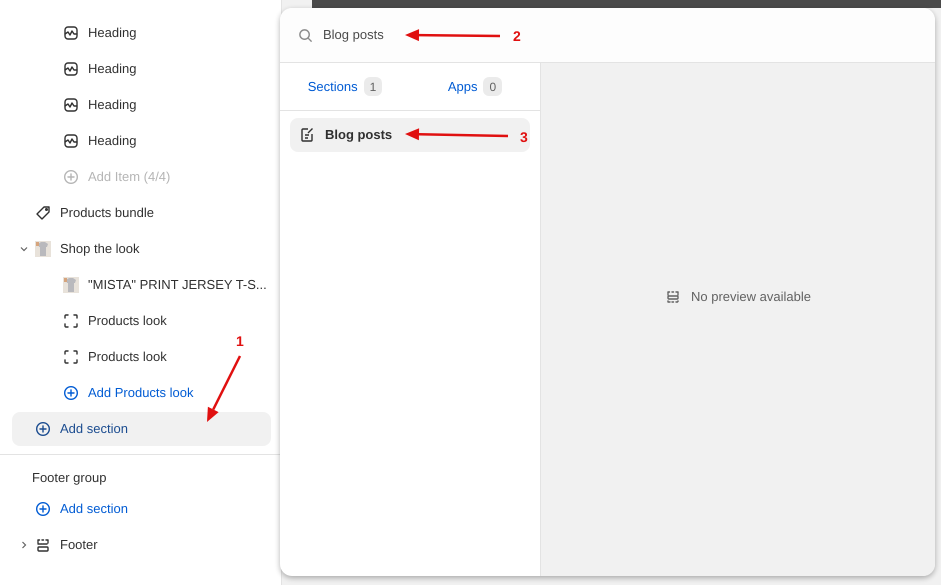 Image resolution: width=941 pixels, height=585 pixels. Describe the element at coordinates (100, 249) in the screenshot. I see `tree-item: Shop the look` at that location.